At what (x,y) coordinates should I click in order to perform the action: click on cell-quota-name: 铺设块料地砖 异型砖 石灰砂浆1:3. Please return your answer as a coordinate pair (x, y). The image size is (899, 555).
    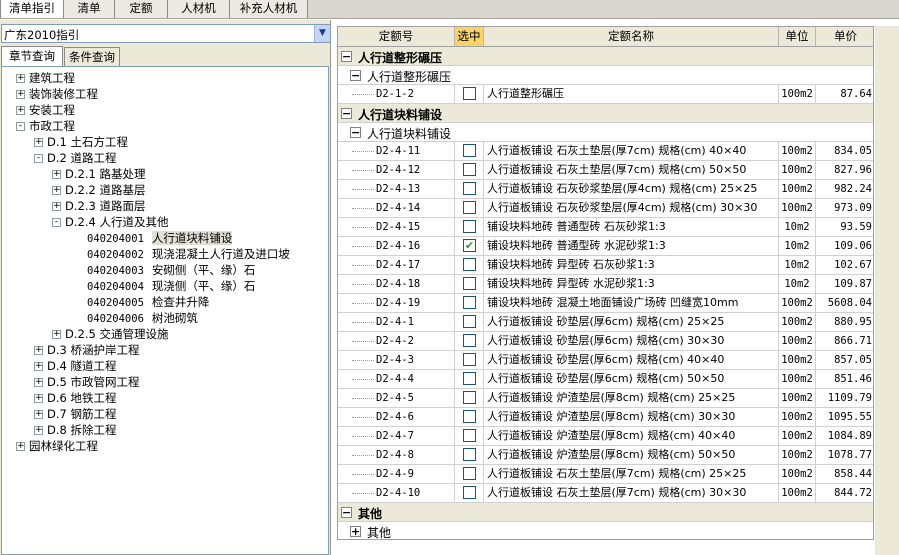
    Looking at the image, I should click on (631, 265).